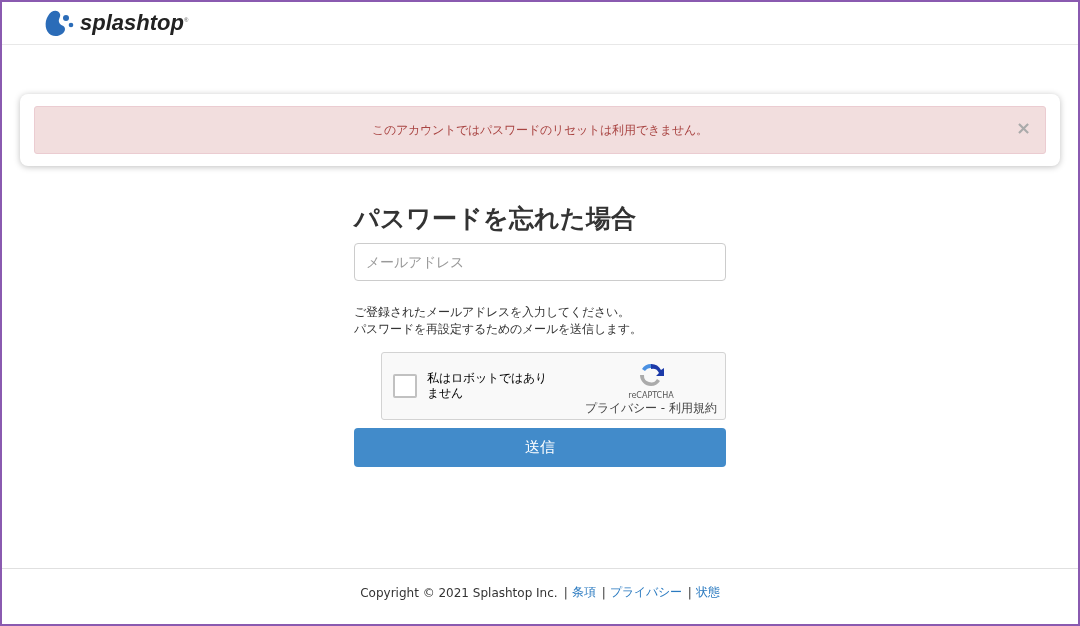 The image size is (1080, 626). What do you see at coordinates (405, 386) in the screenshot?
I see `captcha-checkbox` at bounding box center [405, 386].